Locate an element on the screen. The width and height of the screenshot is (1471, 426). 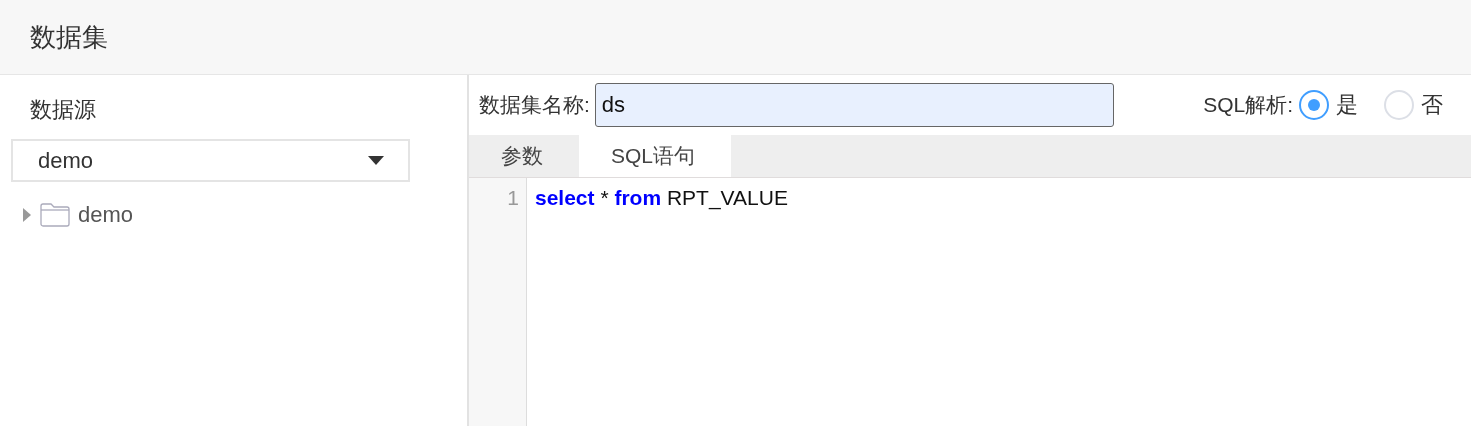
datasource-label: 数据源 is located at coordinates (63, 110).